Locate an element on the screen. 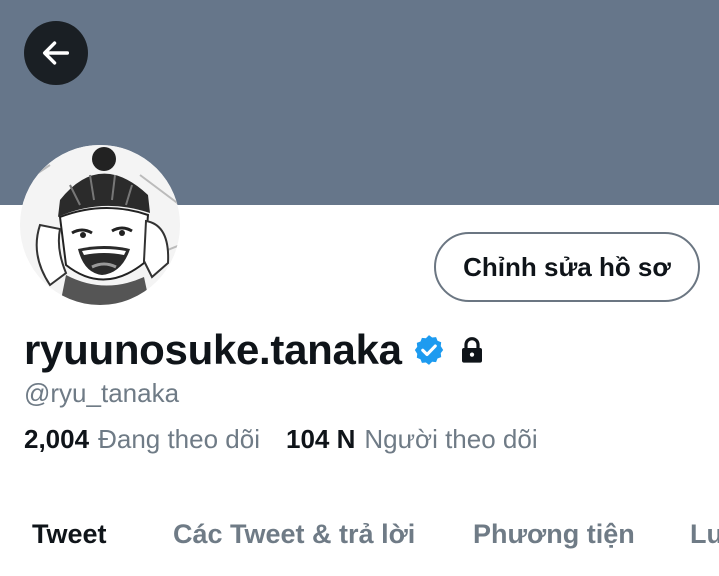 Image resolution: width=719 pixels, height=576 pixels. following-count: 2,004 is located at coordinates (57, 439).